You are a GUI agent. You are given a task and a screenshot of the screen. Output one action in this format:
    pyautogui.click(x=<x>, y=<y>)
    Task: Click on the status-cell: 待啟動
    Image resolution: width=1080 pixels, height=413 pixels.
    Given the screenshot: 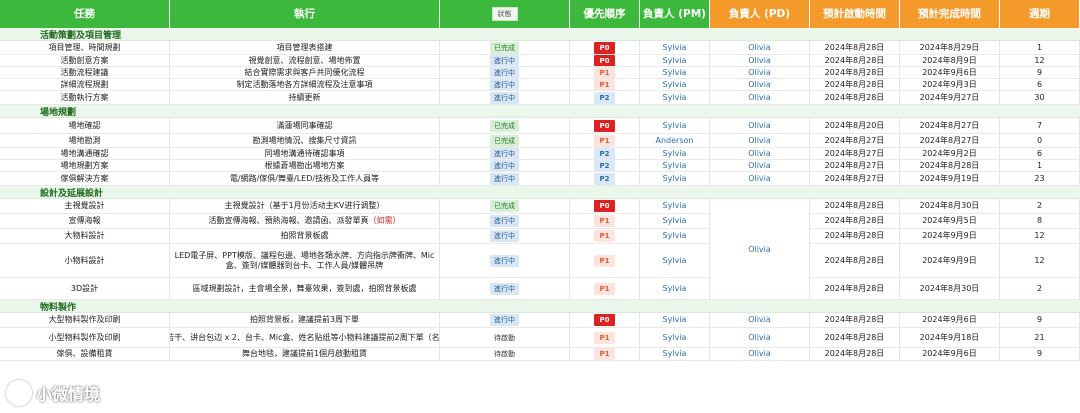 What is the action you would take?
    pyautogui.click(x=505, y=354)
    